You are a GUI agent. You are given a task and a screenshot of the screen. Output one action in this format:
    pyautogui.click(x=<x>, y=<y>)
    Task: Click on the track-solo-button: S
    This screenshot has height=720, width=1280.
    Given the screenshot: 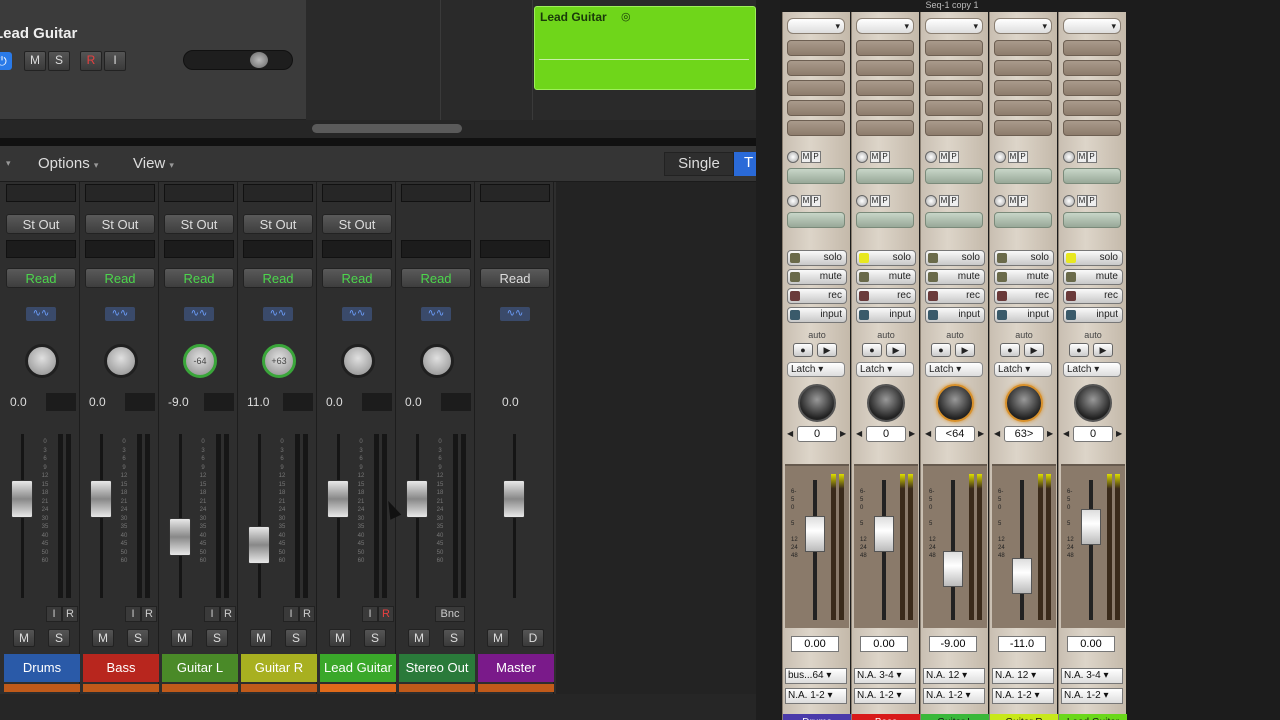 What is the action you would take?
    pyautogui.click(x=59, y=61)
    